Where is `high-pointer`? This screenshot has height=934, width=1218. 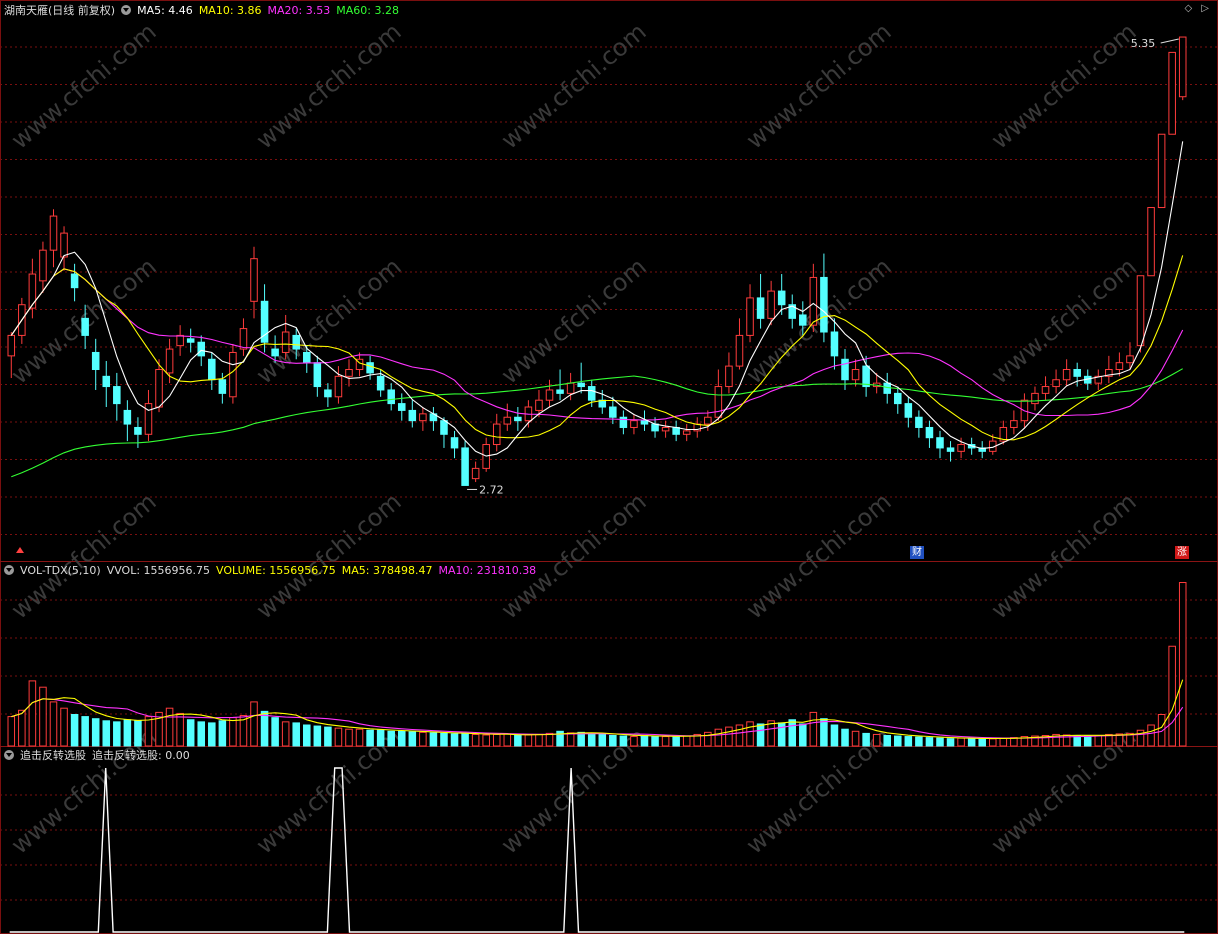
high-pointer is located at coordinates (1169, 41).